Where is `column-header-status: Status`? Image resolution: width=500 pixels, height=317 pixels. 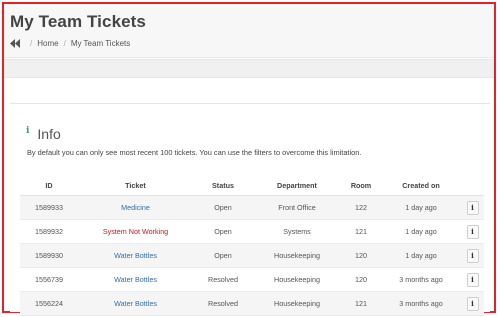
column-header-status: Status is located at coordinates (223, 186).